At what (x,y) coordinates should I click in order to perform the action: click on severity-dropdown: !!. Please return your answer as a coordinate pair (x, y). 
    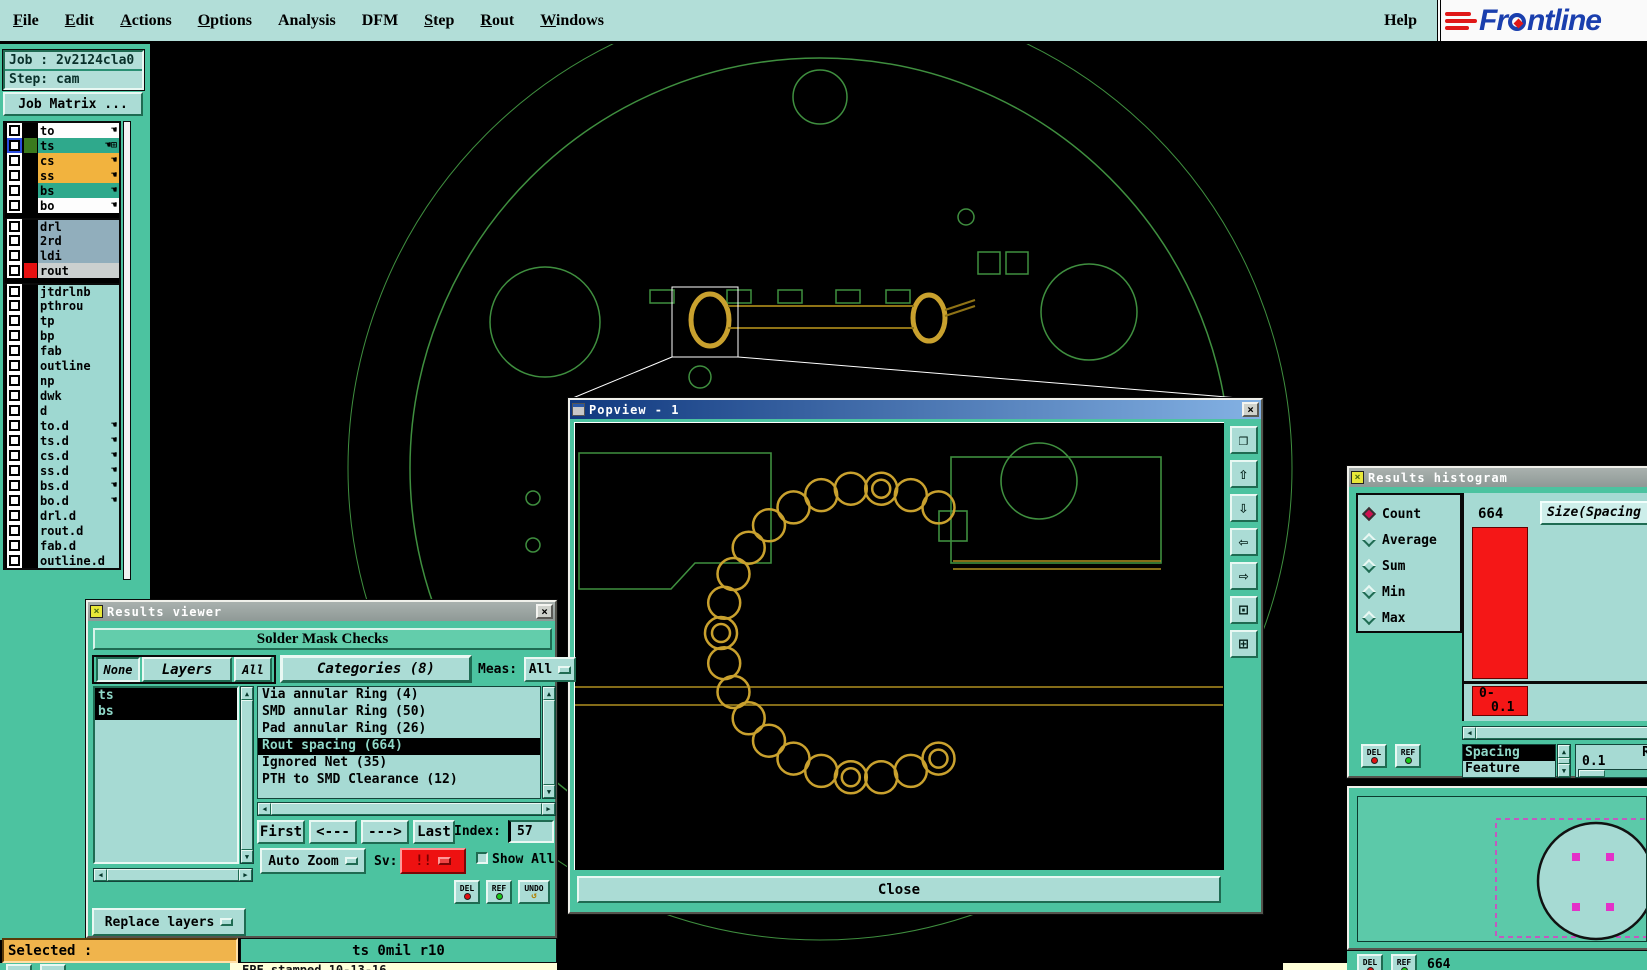
    Looking at the image, I should click on (433, 861).